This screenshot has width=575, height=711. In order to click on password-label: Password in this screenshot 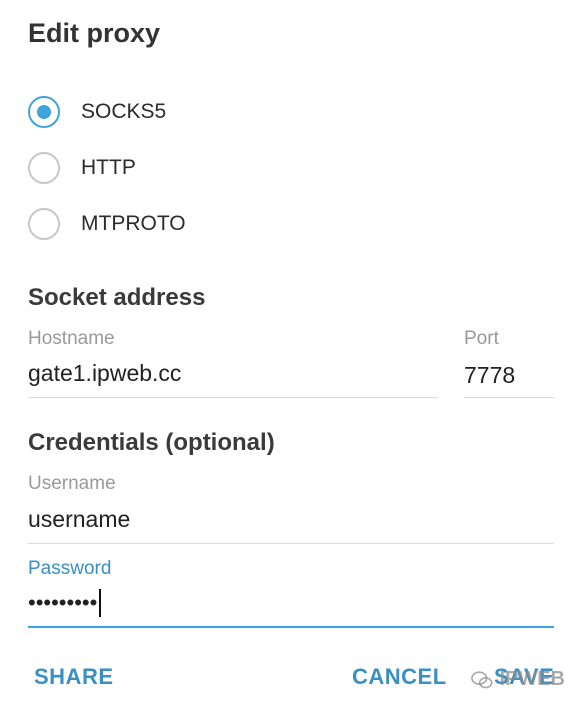, I will do `click(70, 568)`.